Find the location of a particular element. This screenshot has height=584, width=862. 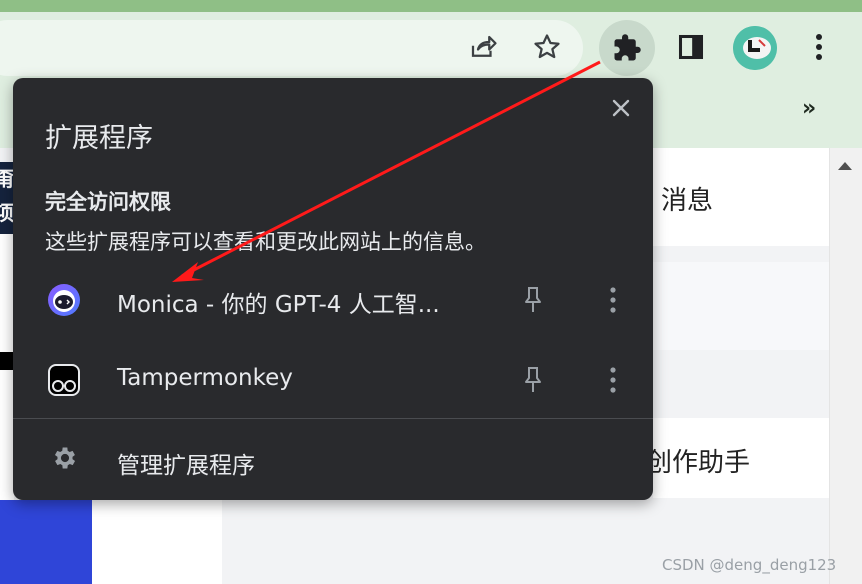

avatar is located at coordinates (755, 48).